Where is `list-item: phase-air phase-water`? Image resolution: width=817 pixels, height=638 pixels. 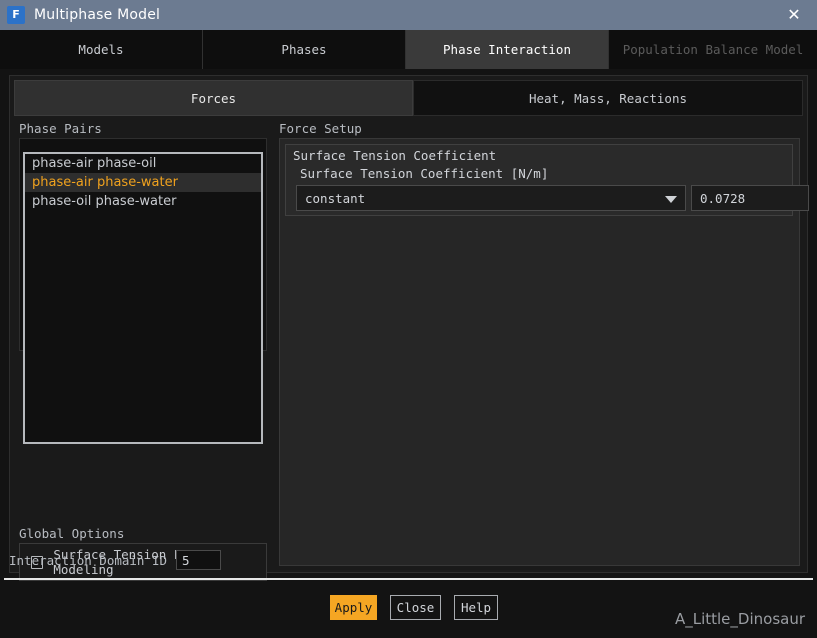 list-item: phase-air phase-water is located at coordinates (143, 182).